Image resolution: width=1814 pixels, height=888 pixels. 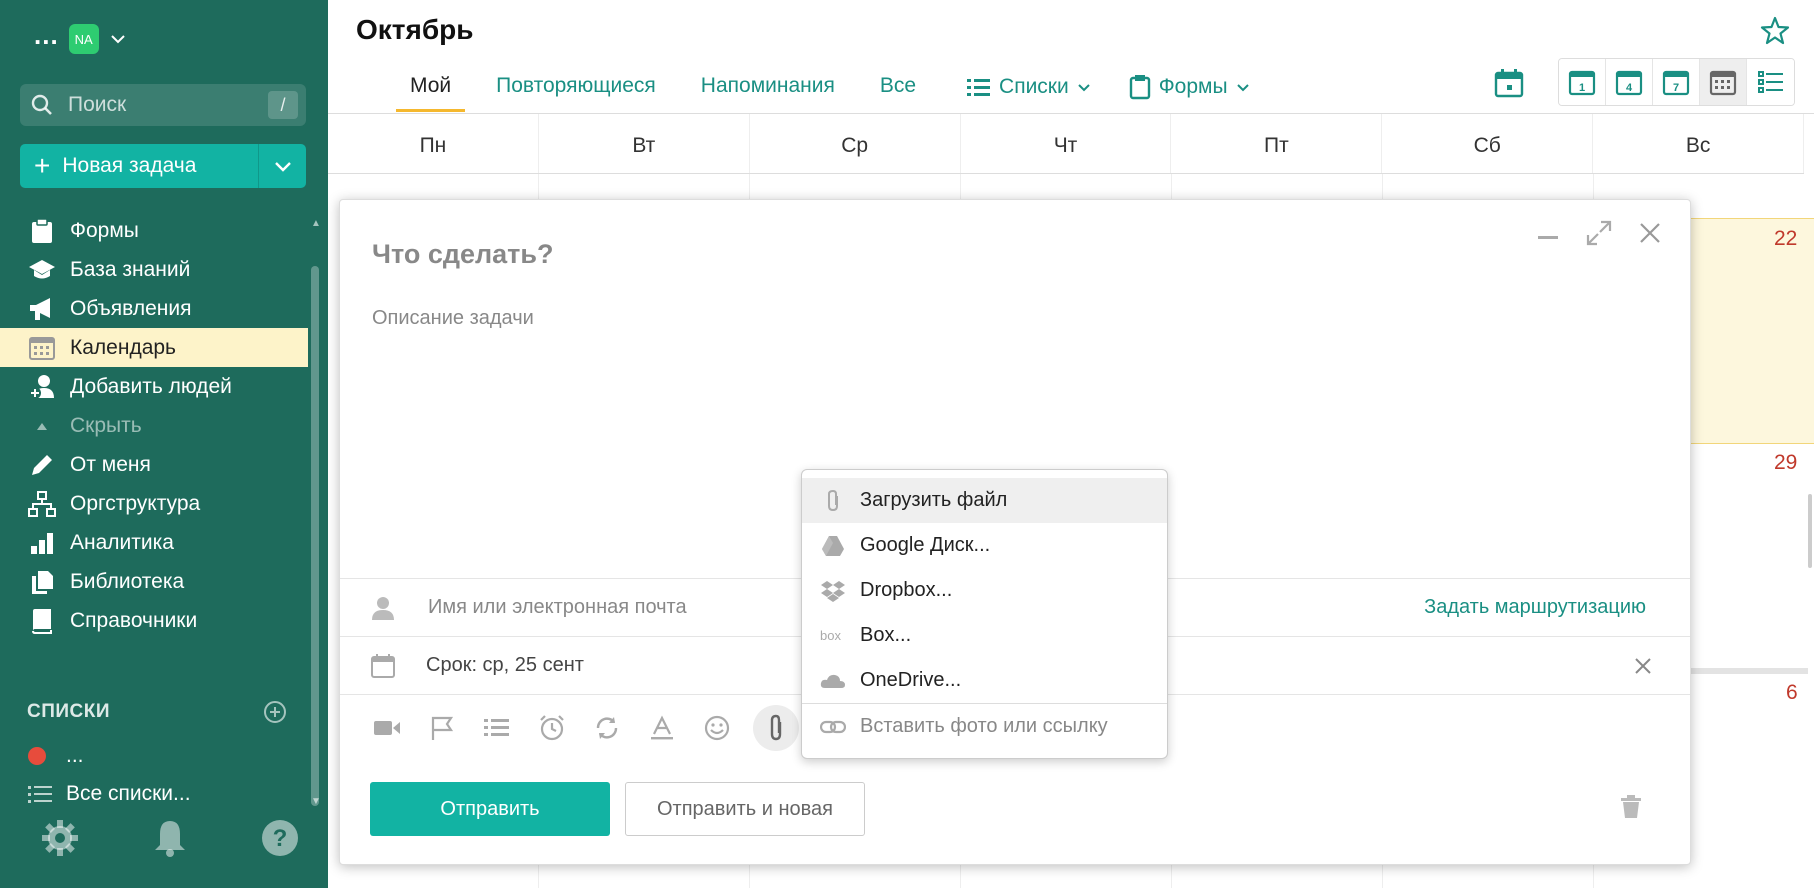 I want to click on sidebar-footer: ?, so click(x=170, y=838).